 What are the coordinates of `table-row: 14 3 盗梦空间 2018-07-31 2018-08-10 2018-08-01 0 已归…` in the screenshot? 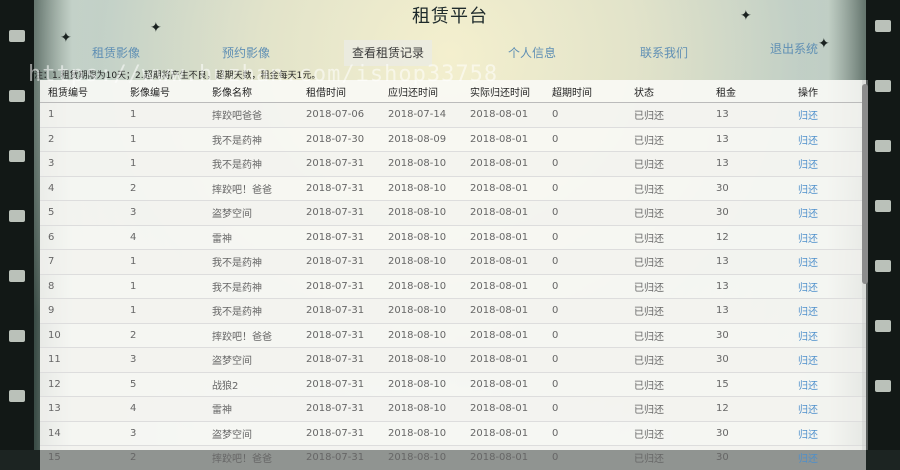 It's located at (453, 433).